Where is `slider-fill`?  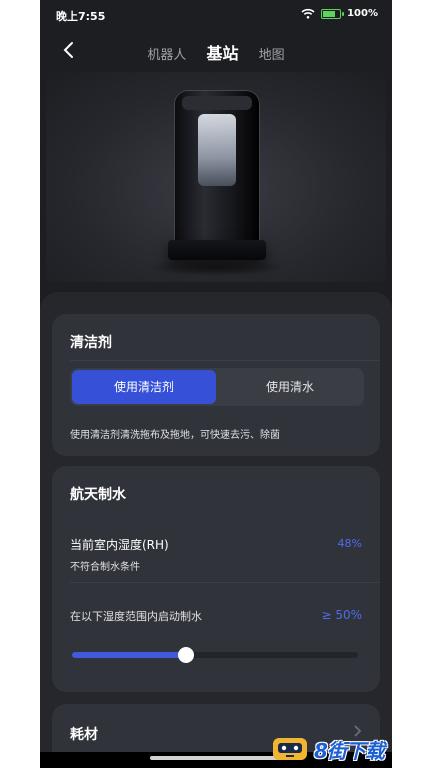
slider-fill is located at coordinates (129, 655).